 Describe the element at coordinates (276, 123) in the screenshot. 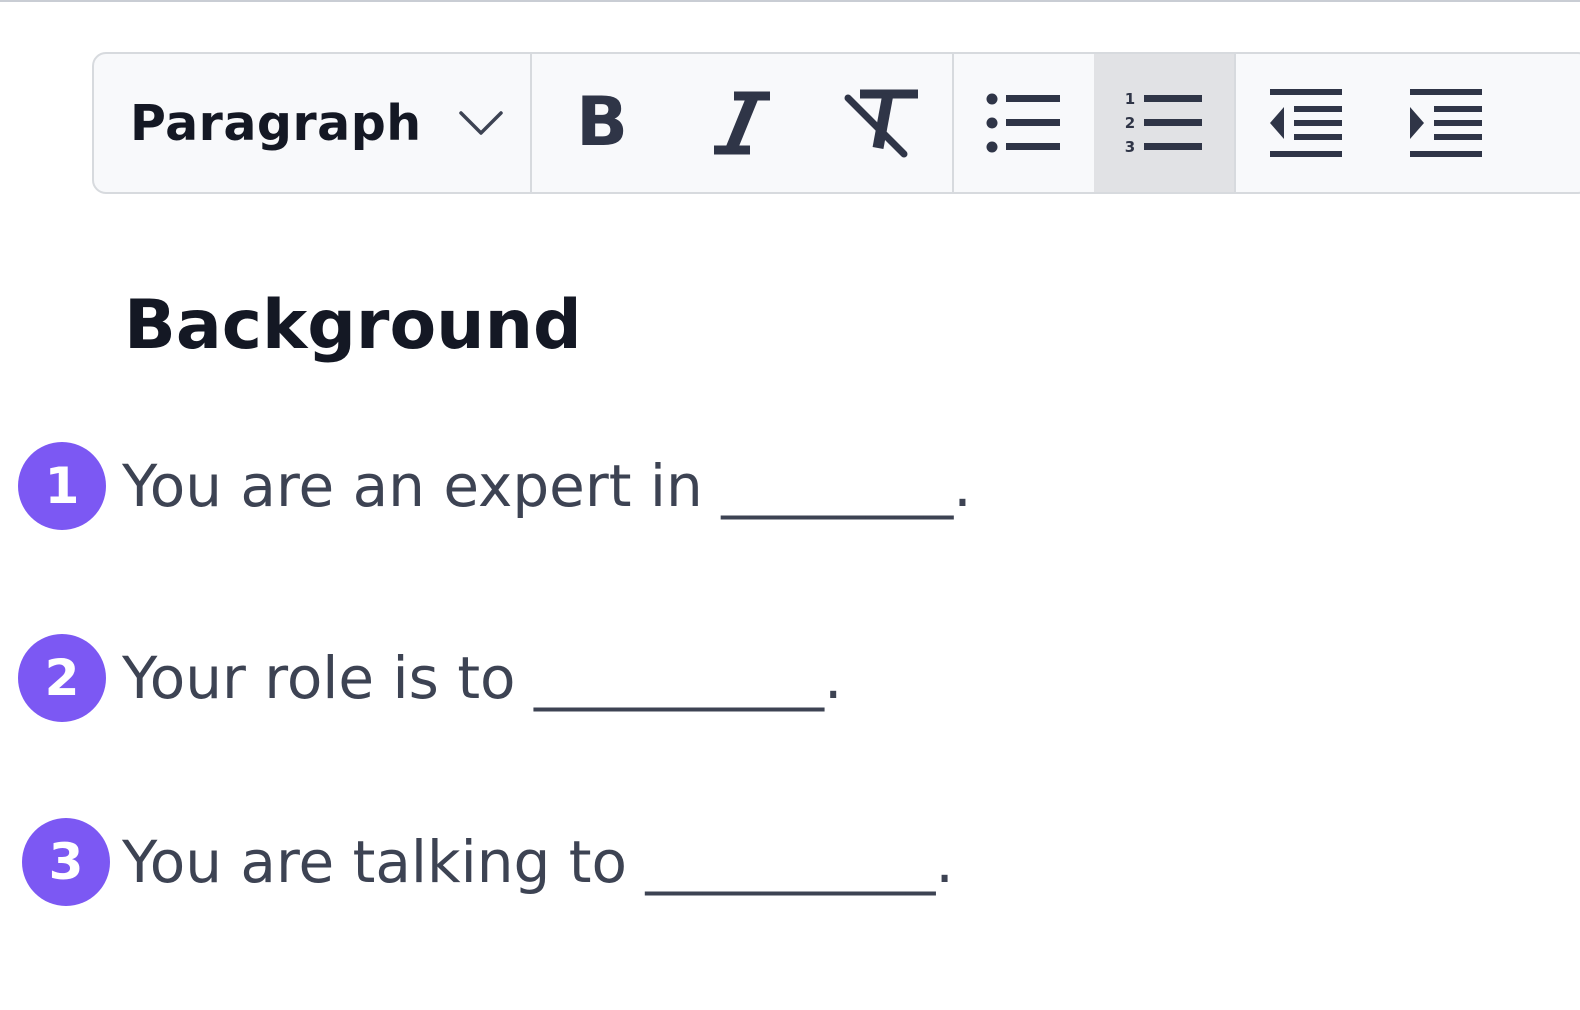

I see `block-style-label: Paragraph` at that location.